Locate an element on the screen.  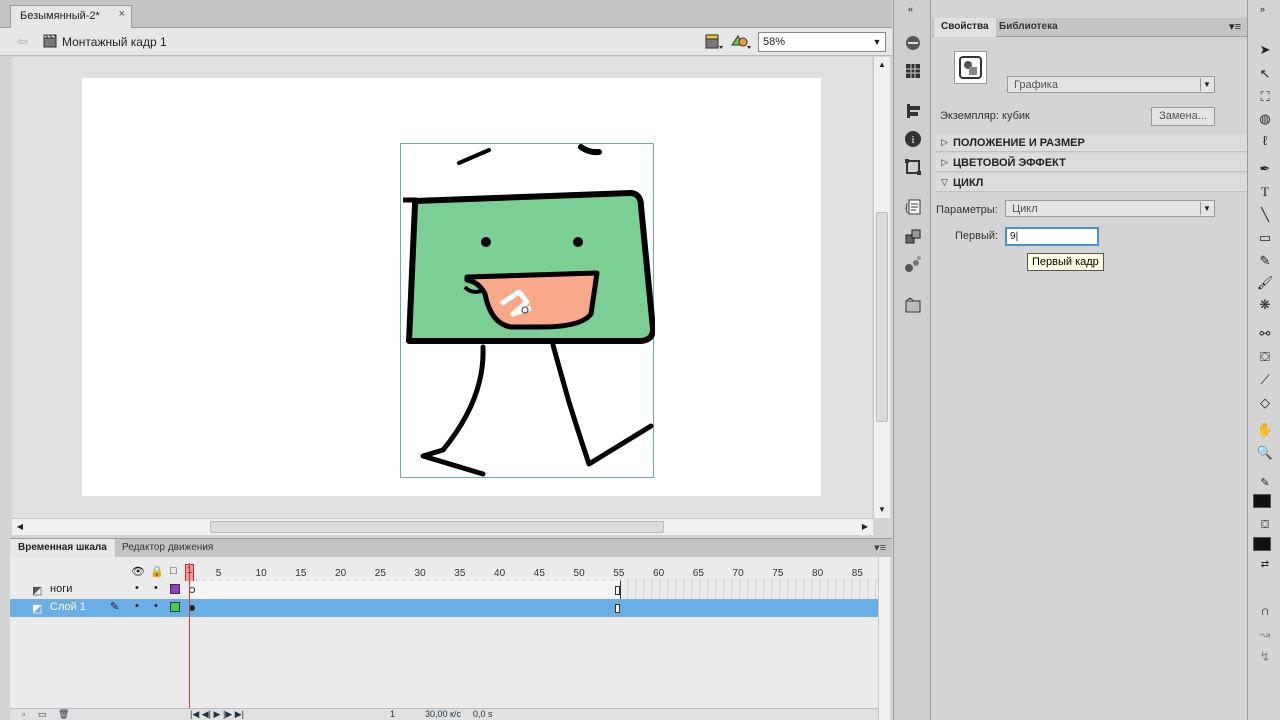
stage-vertical-scrollbar: ▲ ▼ is located at coordinates (881, 287).